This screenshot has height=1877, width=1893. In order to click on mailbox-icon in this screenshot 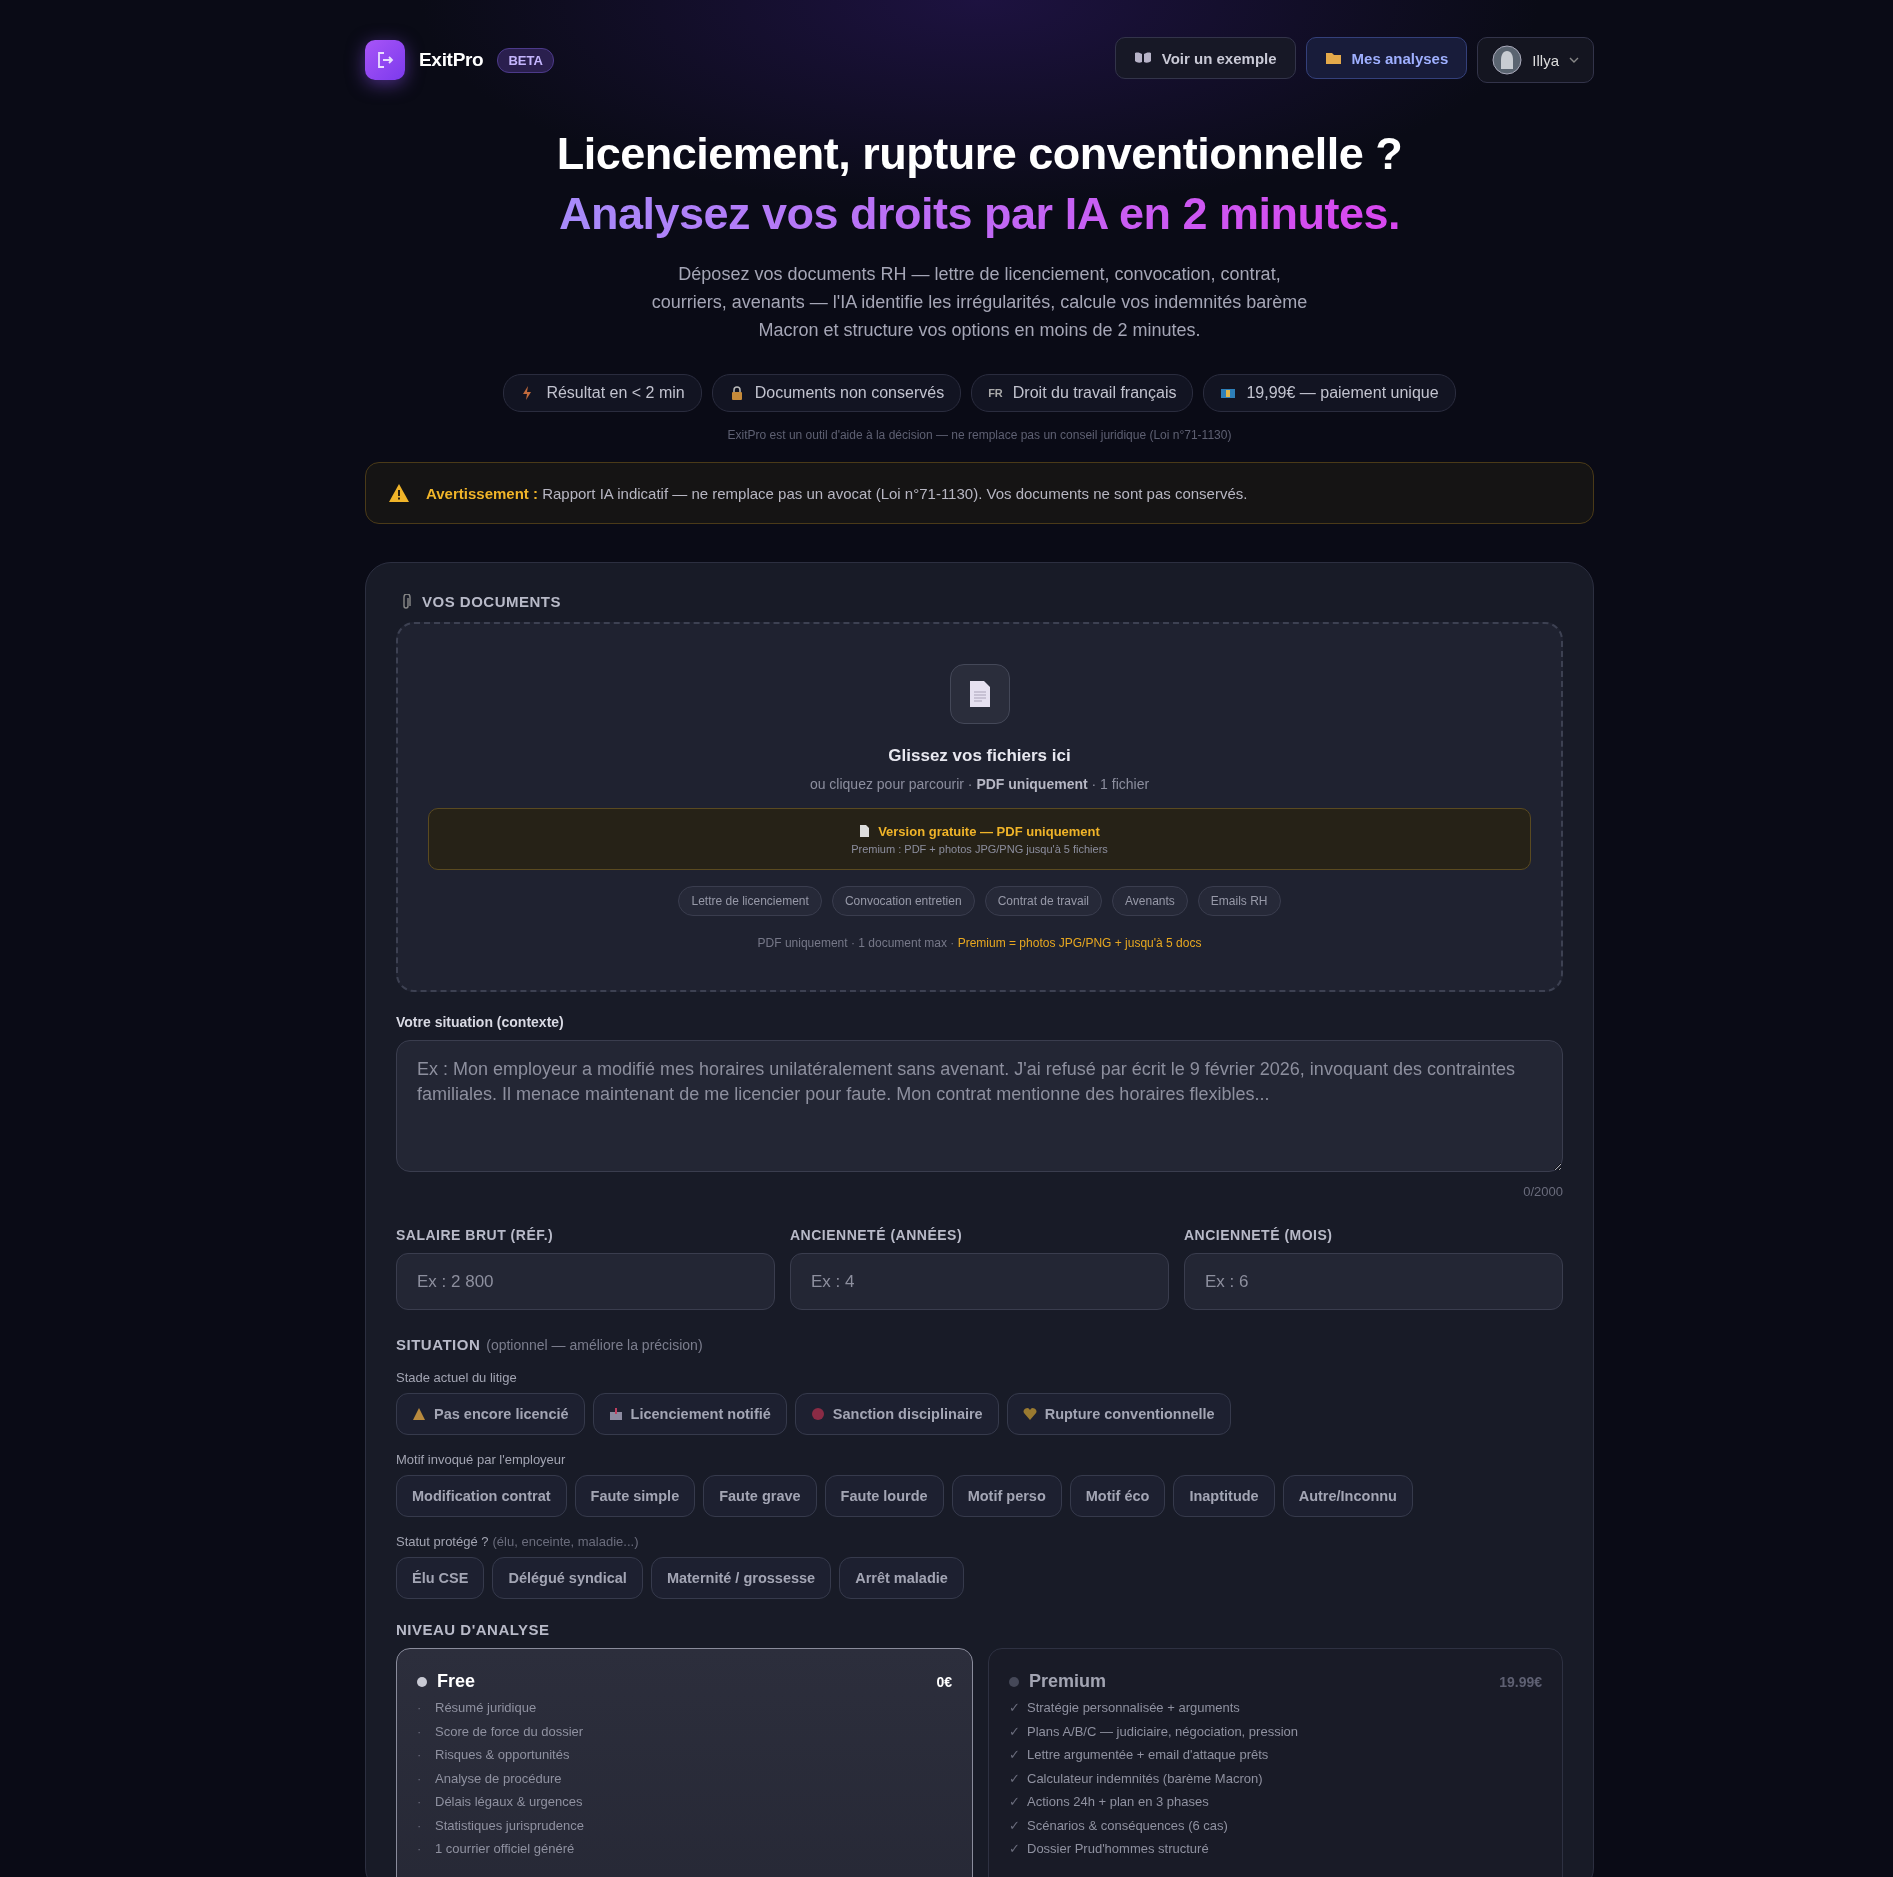, I will do `click(615, 1414)`.